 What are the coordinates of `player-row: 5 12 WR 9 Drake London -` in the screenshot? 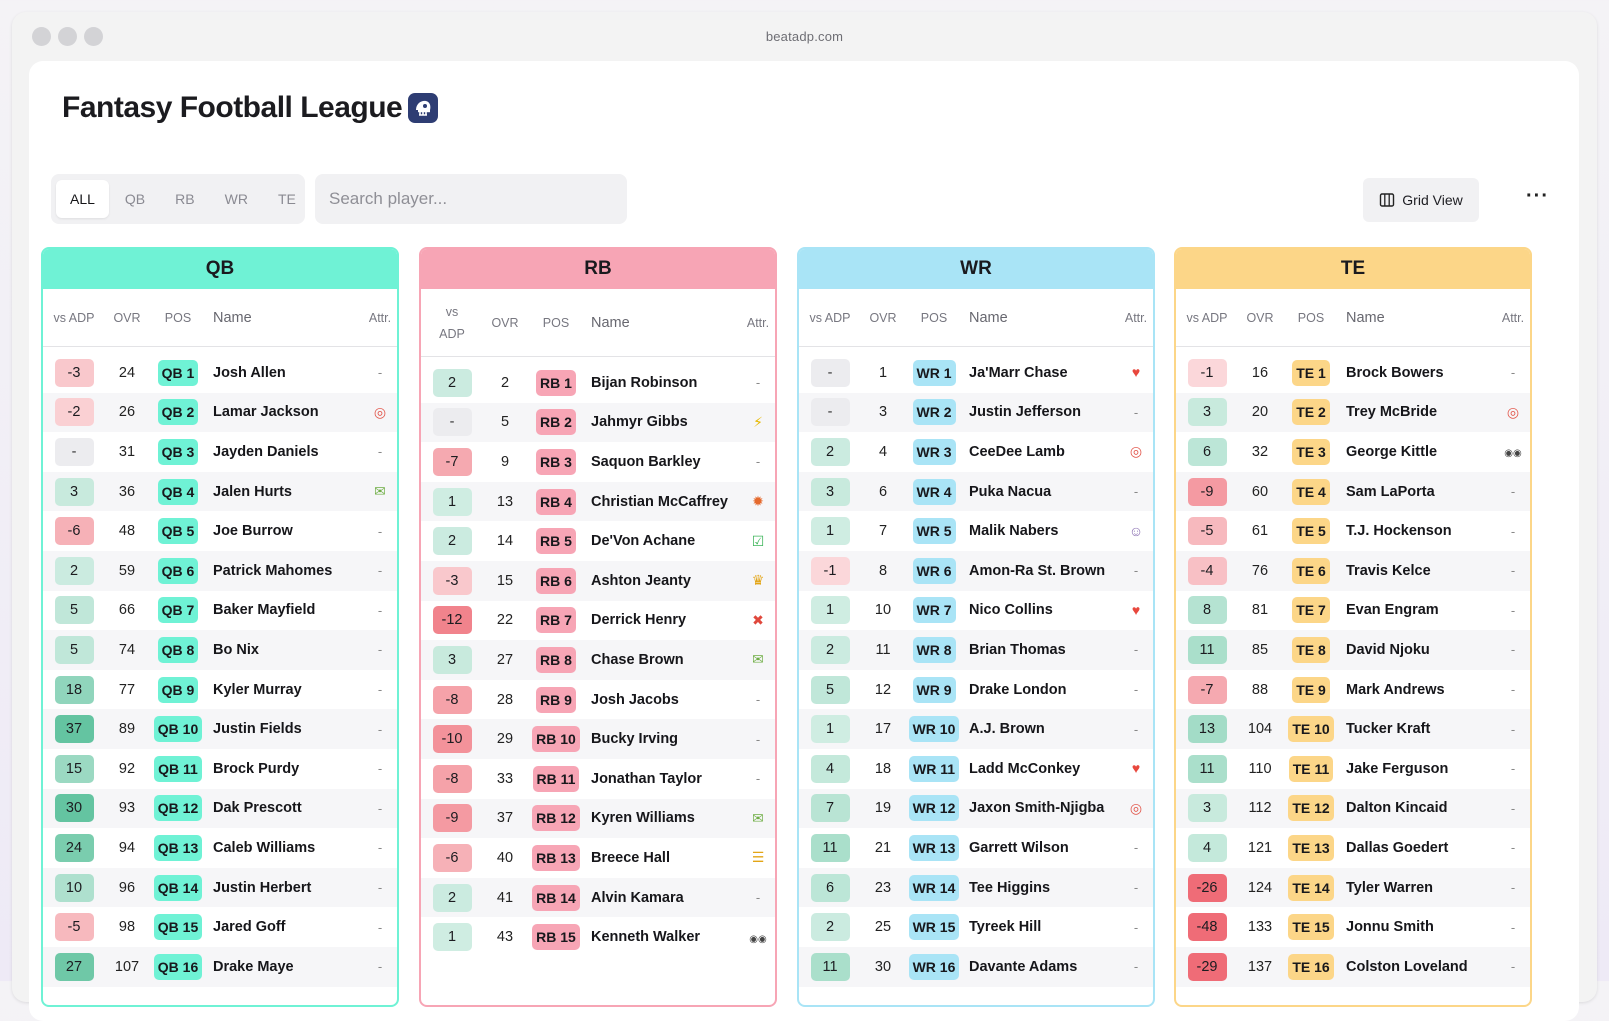 It's located at (976, 690).